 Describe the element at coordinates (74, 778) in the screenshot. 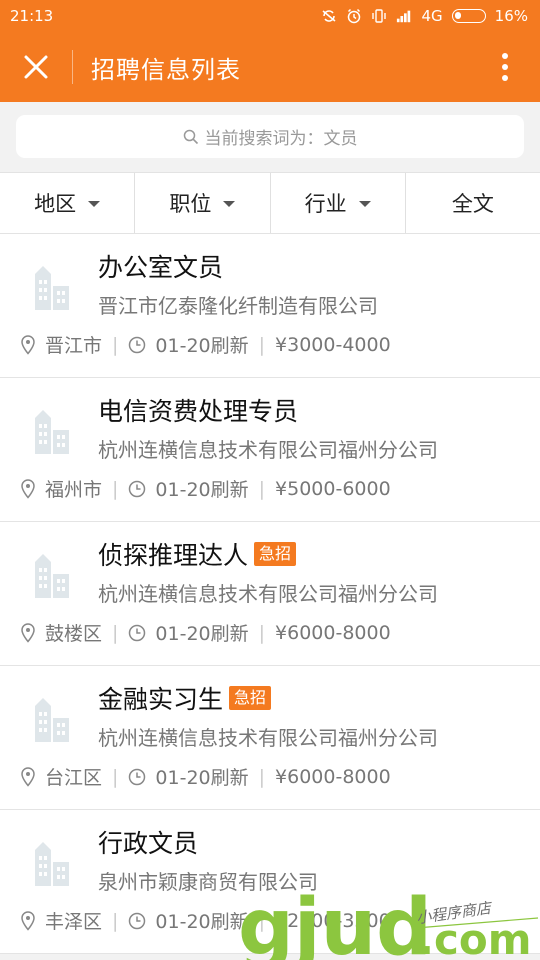

I see `job-location: 台江区` at that location.